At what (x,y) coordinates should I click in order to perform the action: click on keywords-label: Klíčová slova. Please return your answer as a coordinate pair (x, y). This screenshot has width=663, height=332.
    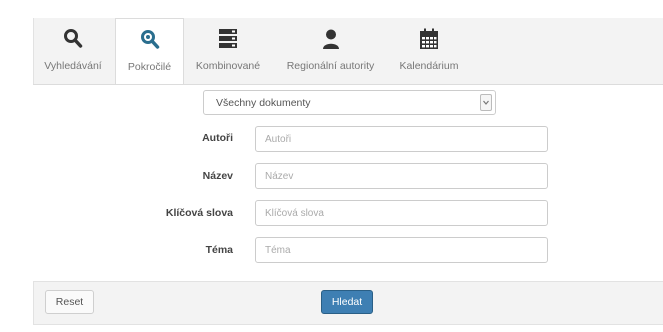
    Looking at the image, I should click on (199, 213).